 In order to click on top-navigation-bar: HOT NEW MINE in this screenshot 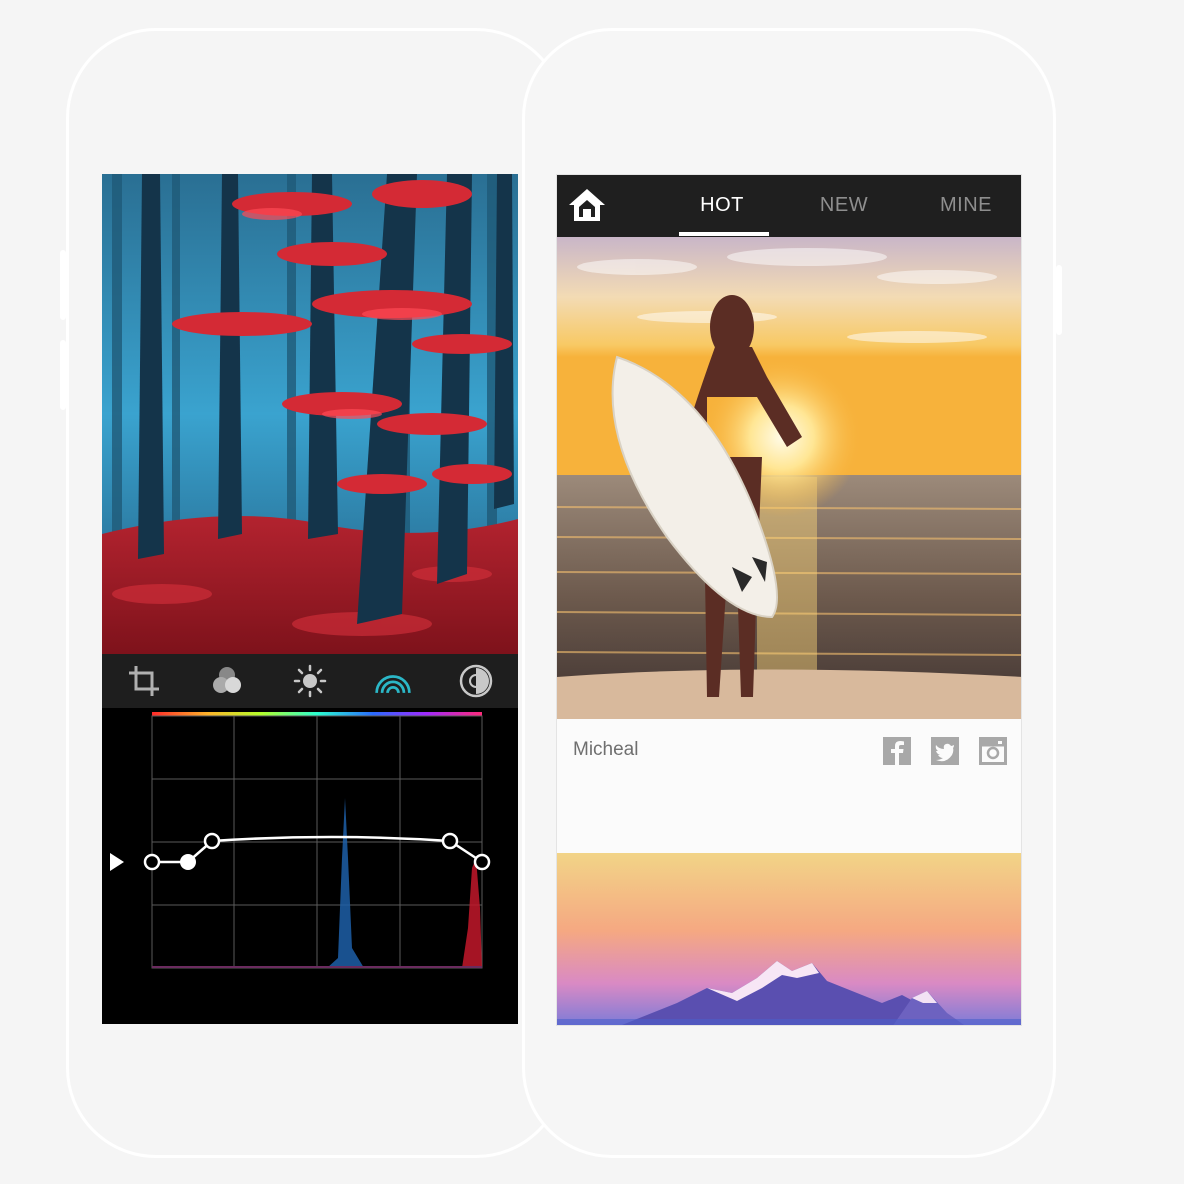, I will do `click(789, 206)`.